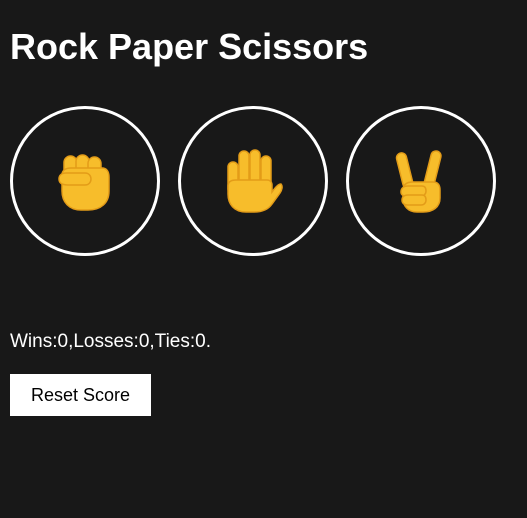 This screenshot has height=518, width=527. What do you see at coordinates (80, 395) in the screenshot?
I see `reset-score-button: Reset Score` at bounding box center [80, 395].